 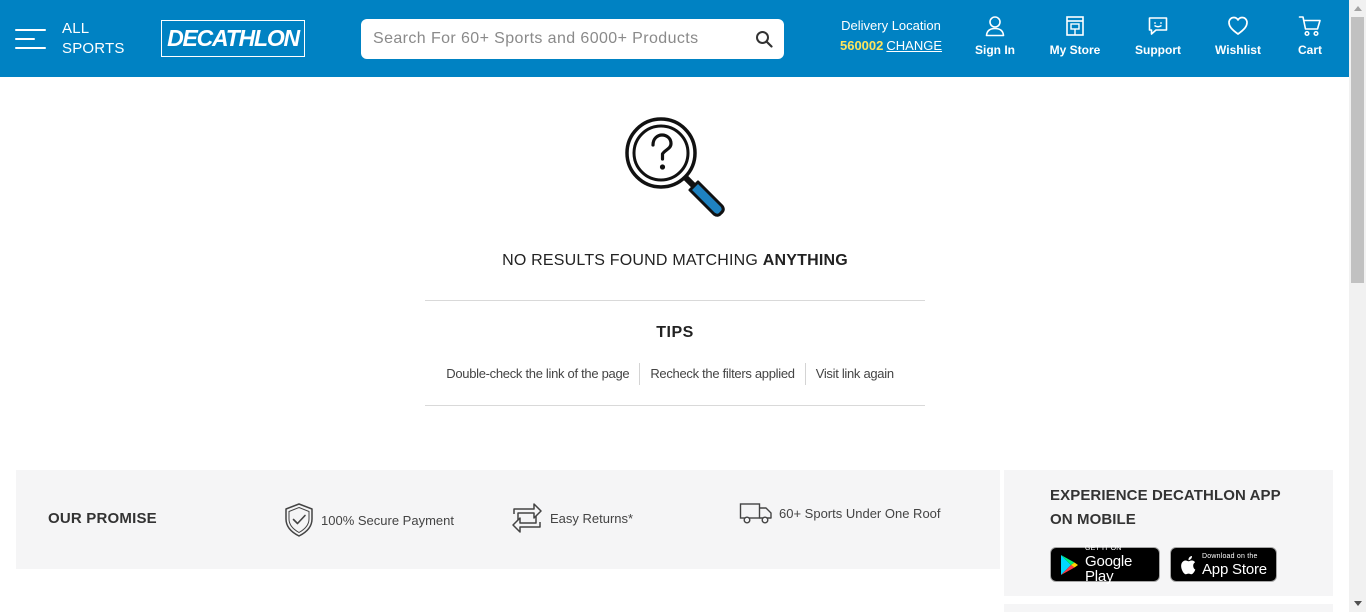 What do you see at coordinates (30, 39) in the screenshot?
I see `hamburger-icon` at bounding box center [30, 39].